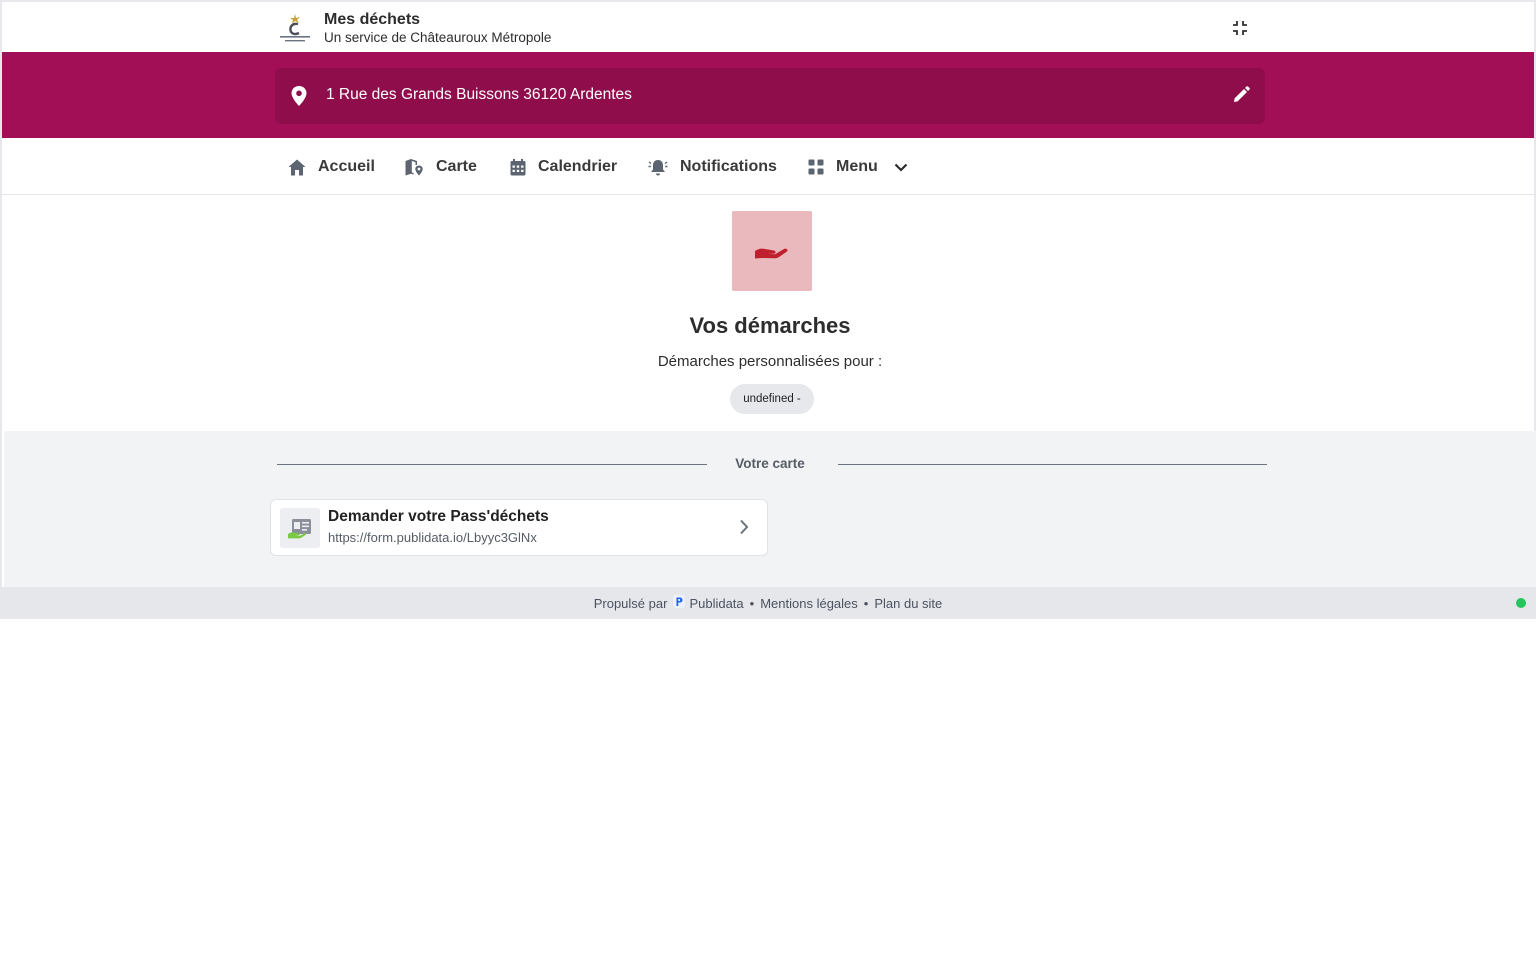  What do you see at coordinates (1241, 97) in the screenshot?
I see `edit-pencil-icon` at bounding box center [1241, 97].